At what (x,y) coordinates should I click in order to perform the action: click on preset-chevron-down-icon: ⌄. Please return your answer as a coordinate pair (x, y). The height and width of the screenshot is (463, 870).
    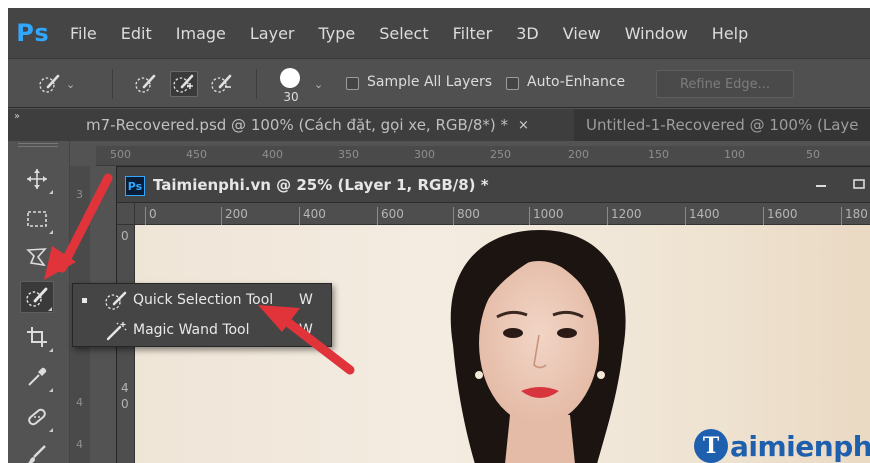
    Looking at the image, I should click on (70, 84).